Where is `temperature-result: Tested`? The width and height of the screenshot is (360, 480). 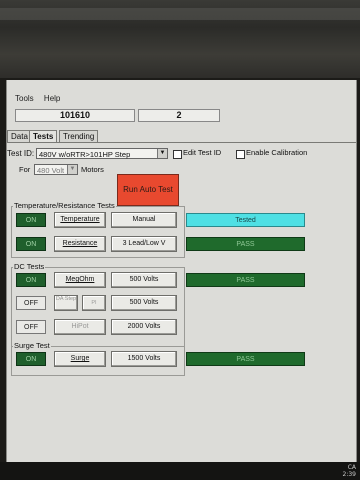
temperature-result: Tested is located at coordinates (245, 220).